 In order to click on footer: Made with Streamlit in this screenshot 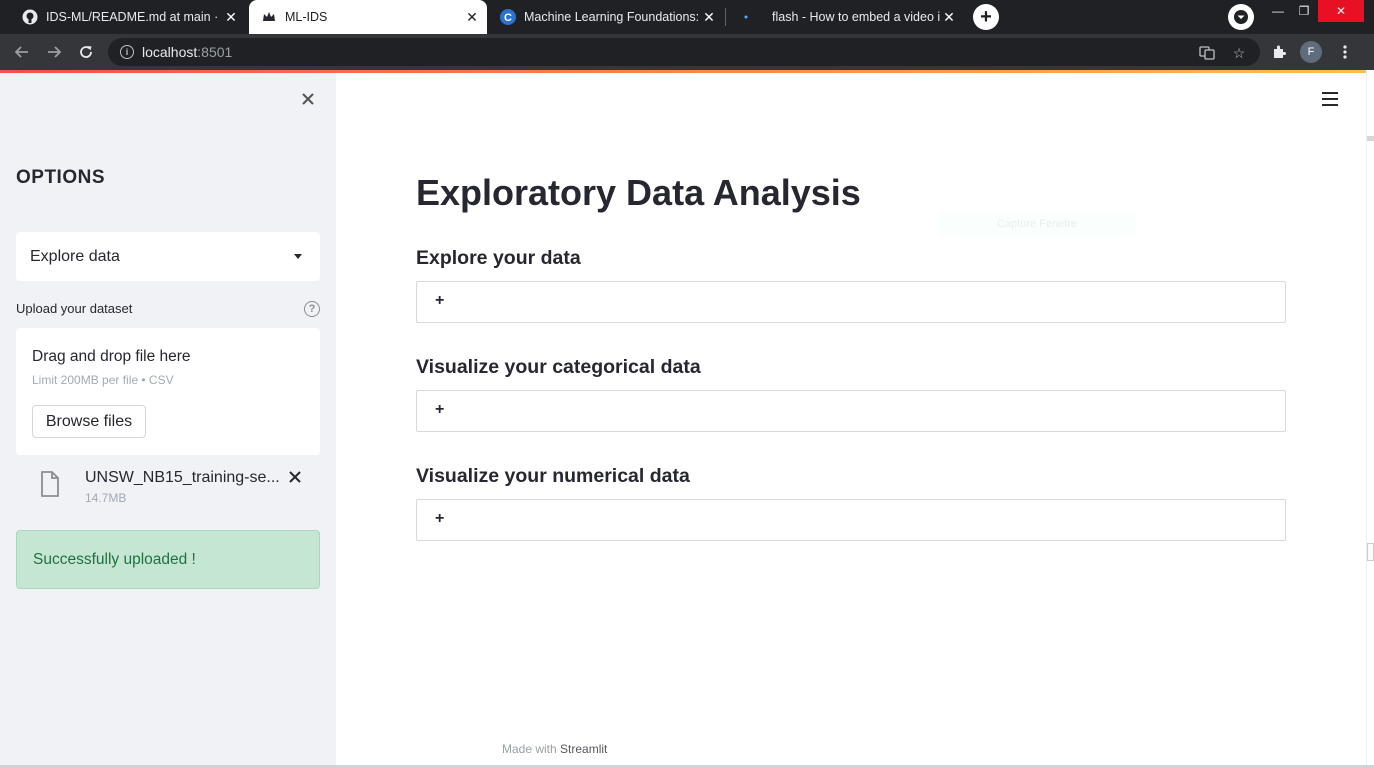, I will do `click(554, 749)`.